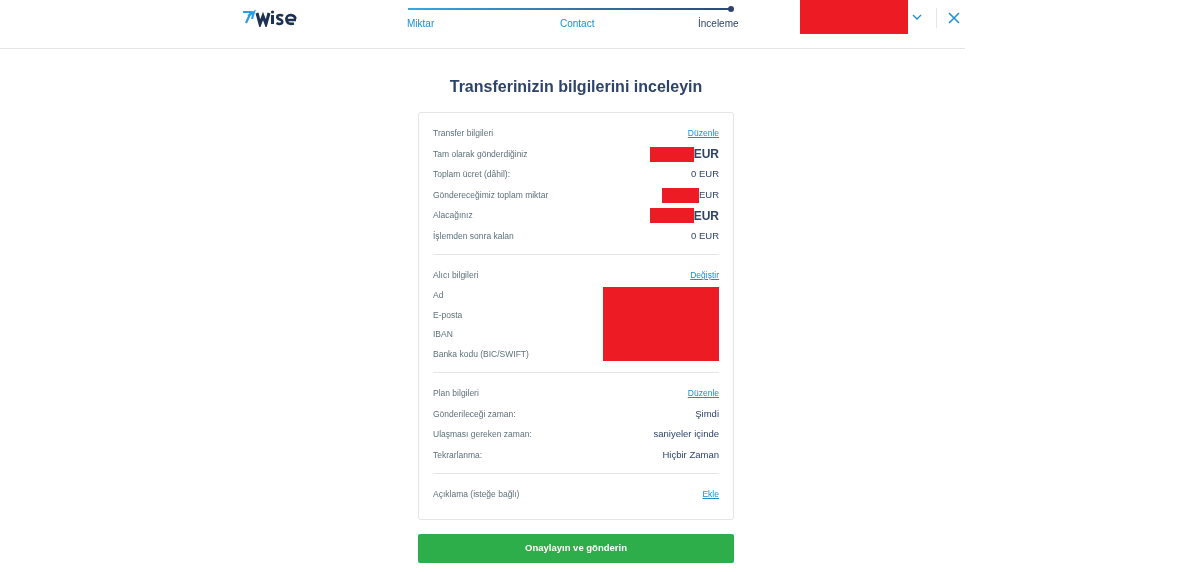 The width and height of the screenshot is (1200, 572). What do you see at coordinates (954, 18) in the screenshot?
I see `close-icon` at bounding box center [954, 18].